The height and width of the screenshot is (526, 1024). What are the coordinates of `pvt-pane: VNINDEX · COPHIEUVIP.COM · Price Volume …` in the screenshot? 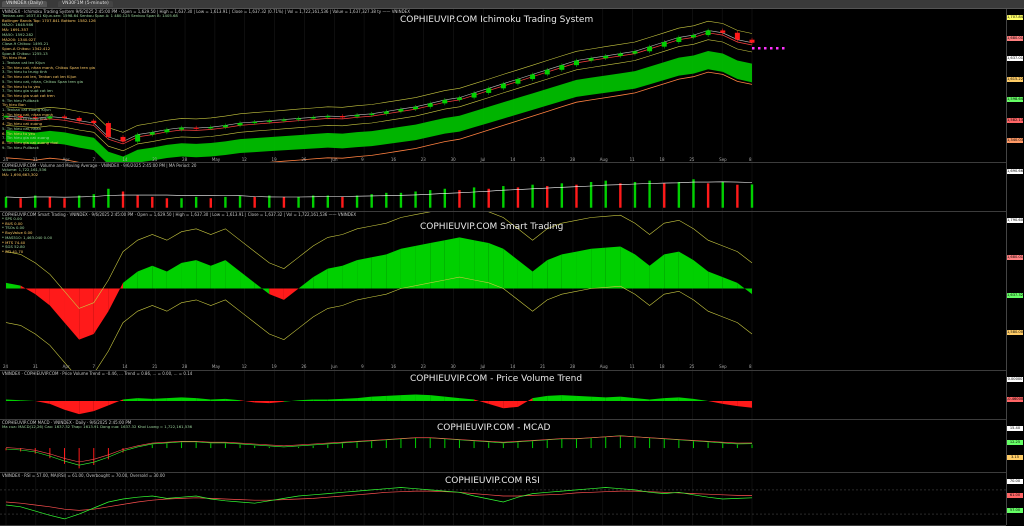 It's located at (503, 395).